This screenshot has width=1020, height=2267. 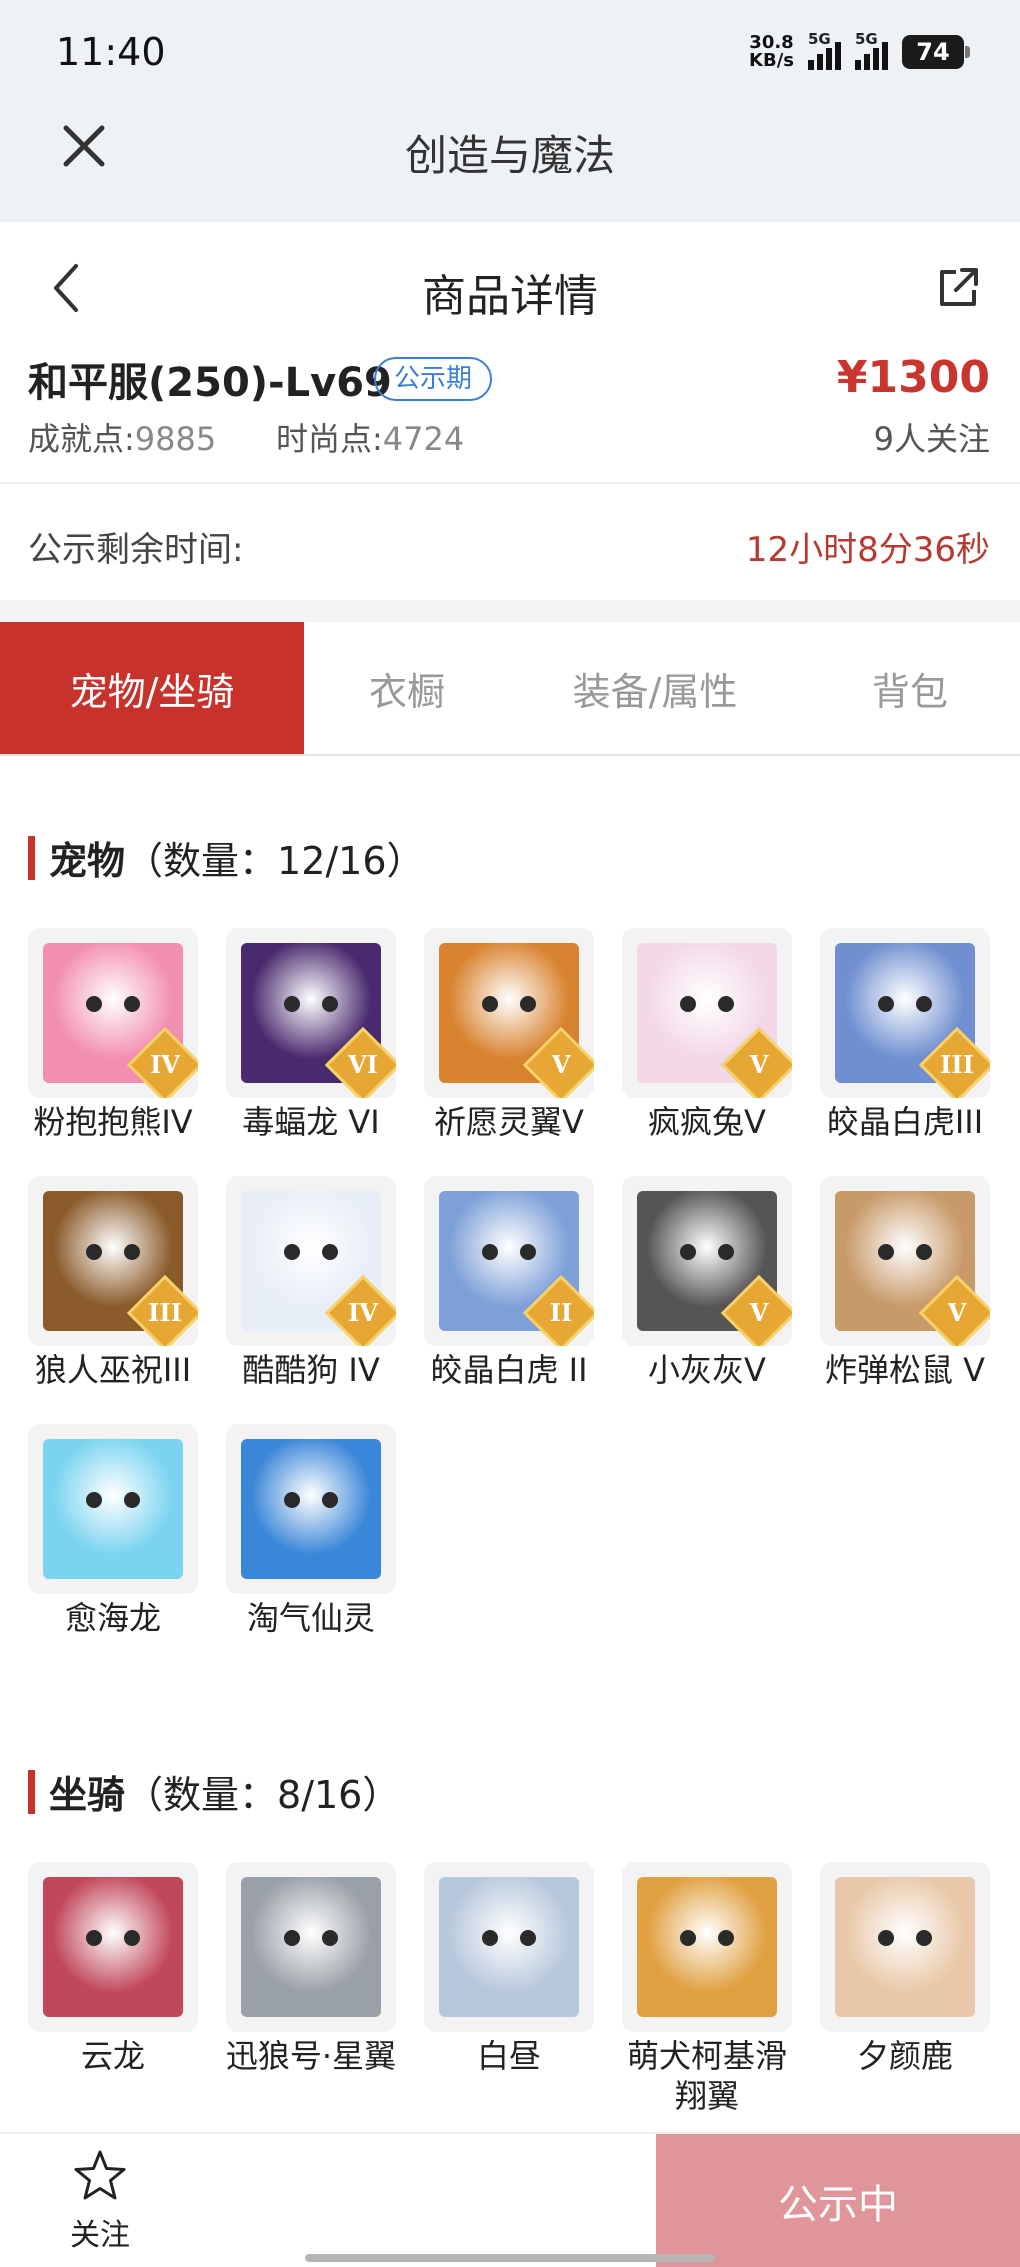 What do you see at coordinates (175, 439) in the screenshot?
I see `achievement-value: 9885` at bounding box center [175, 439].